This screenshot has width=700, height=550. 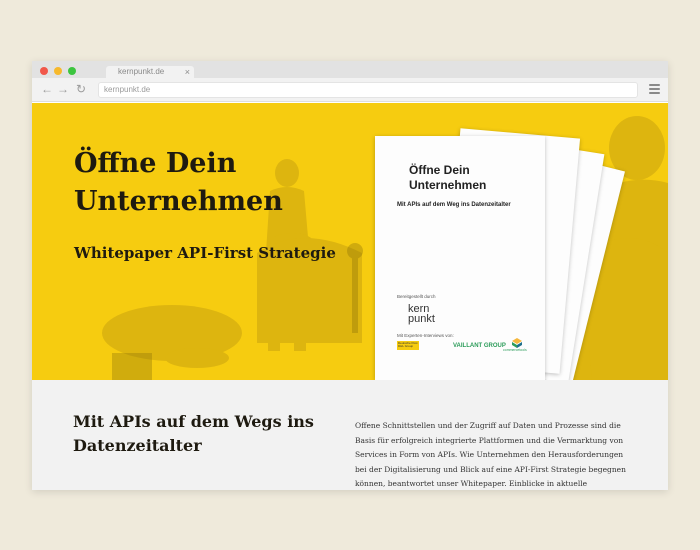 What do you see at coordinates (408, 345) in the screenshot?
I see `dhl-logo: Deutsche Post DHL Group` at bounding box center [408, 345].